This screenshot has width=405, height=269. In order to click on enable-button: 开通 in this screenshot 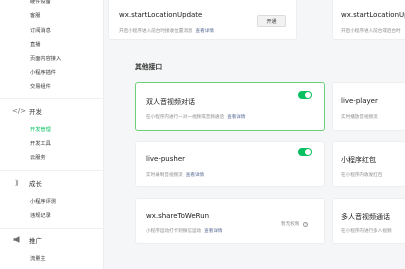, I will do `click(271, 21)`.